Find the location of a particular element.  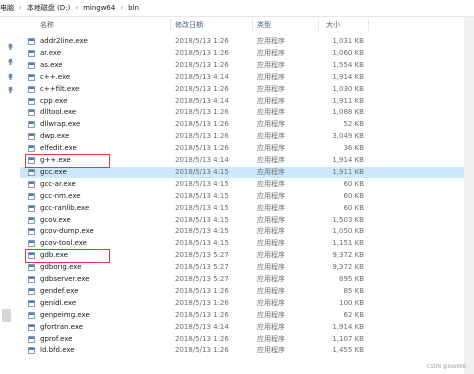

file-row: addr2line.exe 2018/5/13 1:26 应用程序 1,031 KB is located at coordinates (242, 41).